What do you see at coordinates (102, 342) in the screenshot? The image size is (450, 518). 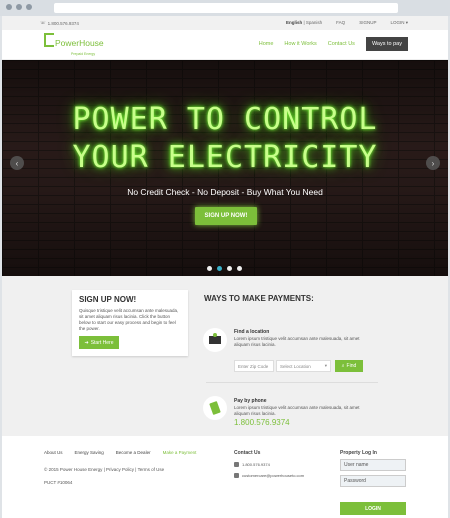 I see `start-here-label: Start Here` at bounding box center [102, 342].